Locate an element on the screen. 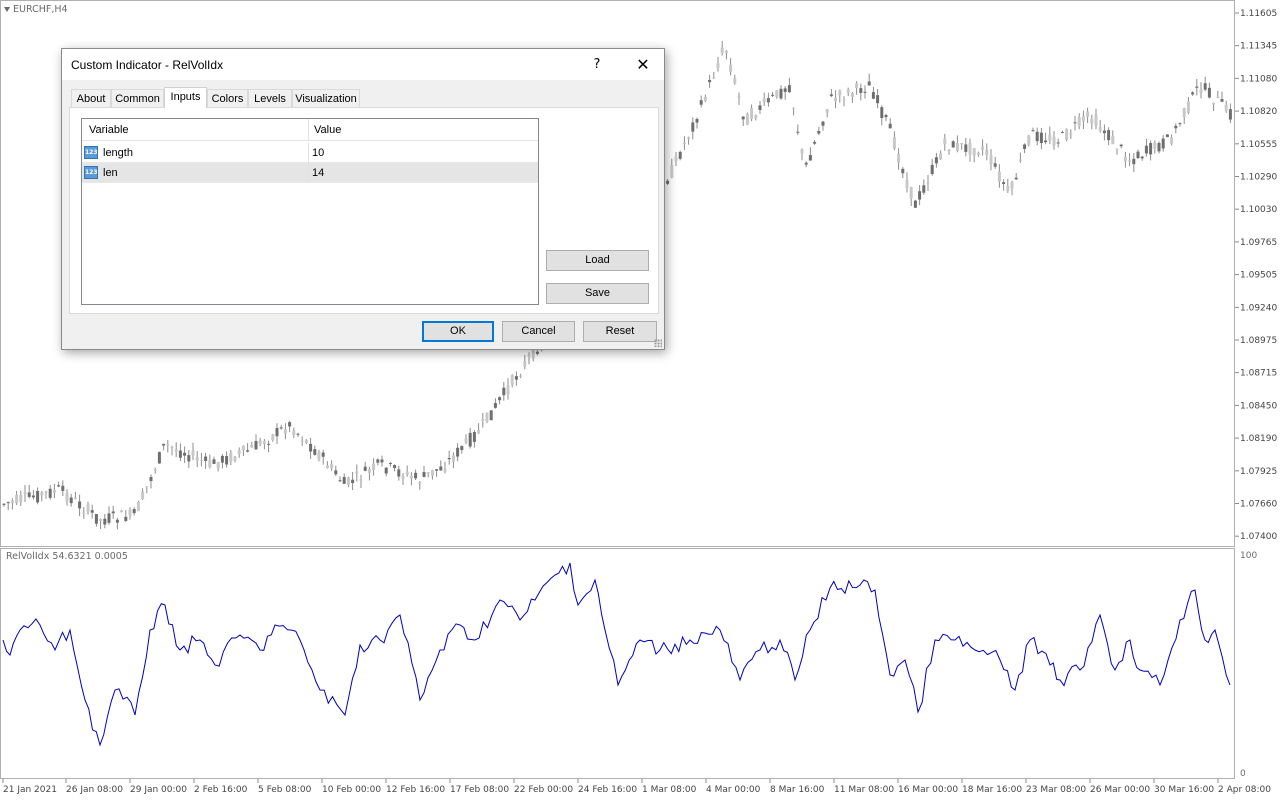  time-tick-label: 21 Jan 2021 is located at coordinates (30, 790).